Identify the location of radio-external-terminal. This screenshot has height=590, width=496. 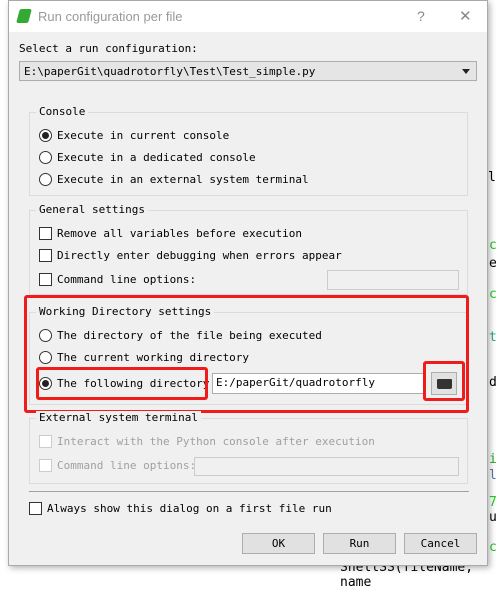
(45, 179).